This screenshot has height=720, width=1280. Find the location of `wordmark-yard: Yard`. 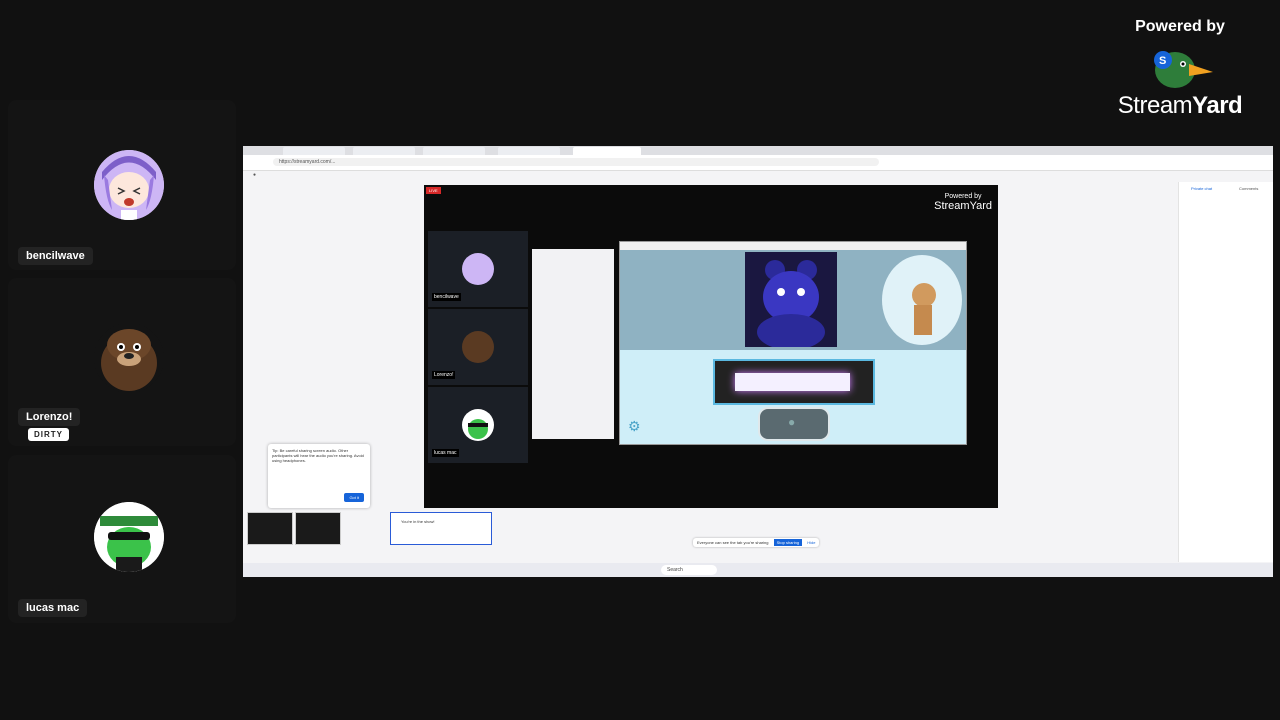

wordmark-yard: Yard is located at coordinates (1217, 105).